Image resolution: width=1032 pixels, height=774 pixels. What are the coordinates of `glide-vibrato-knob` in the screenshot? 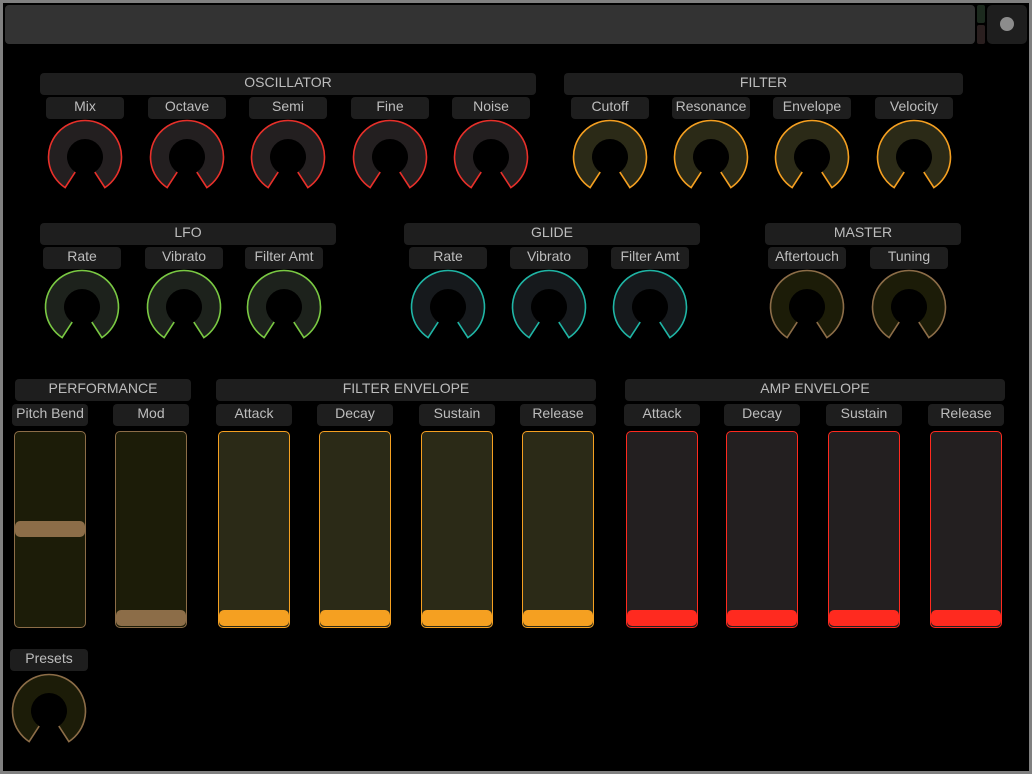 It's located at (549, 307).